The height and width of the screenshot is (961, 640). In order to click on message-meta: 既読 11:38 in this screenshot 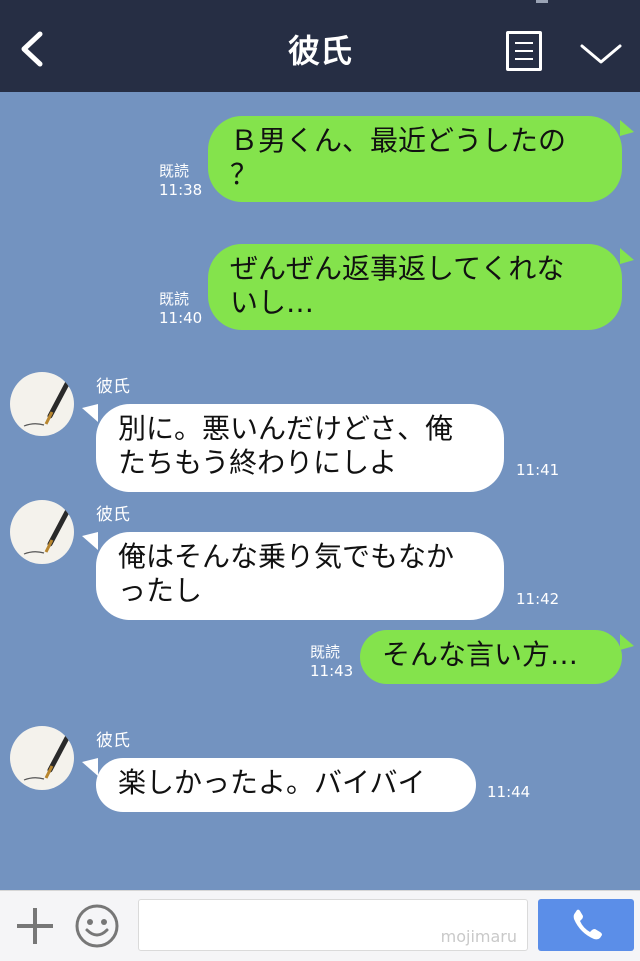, I will do `click(180, 181)`.